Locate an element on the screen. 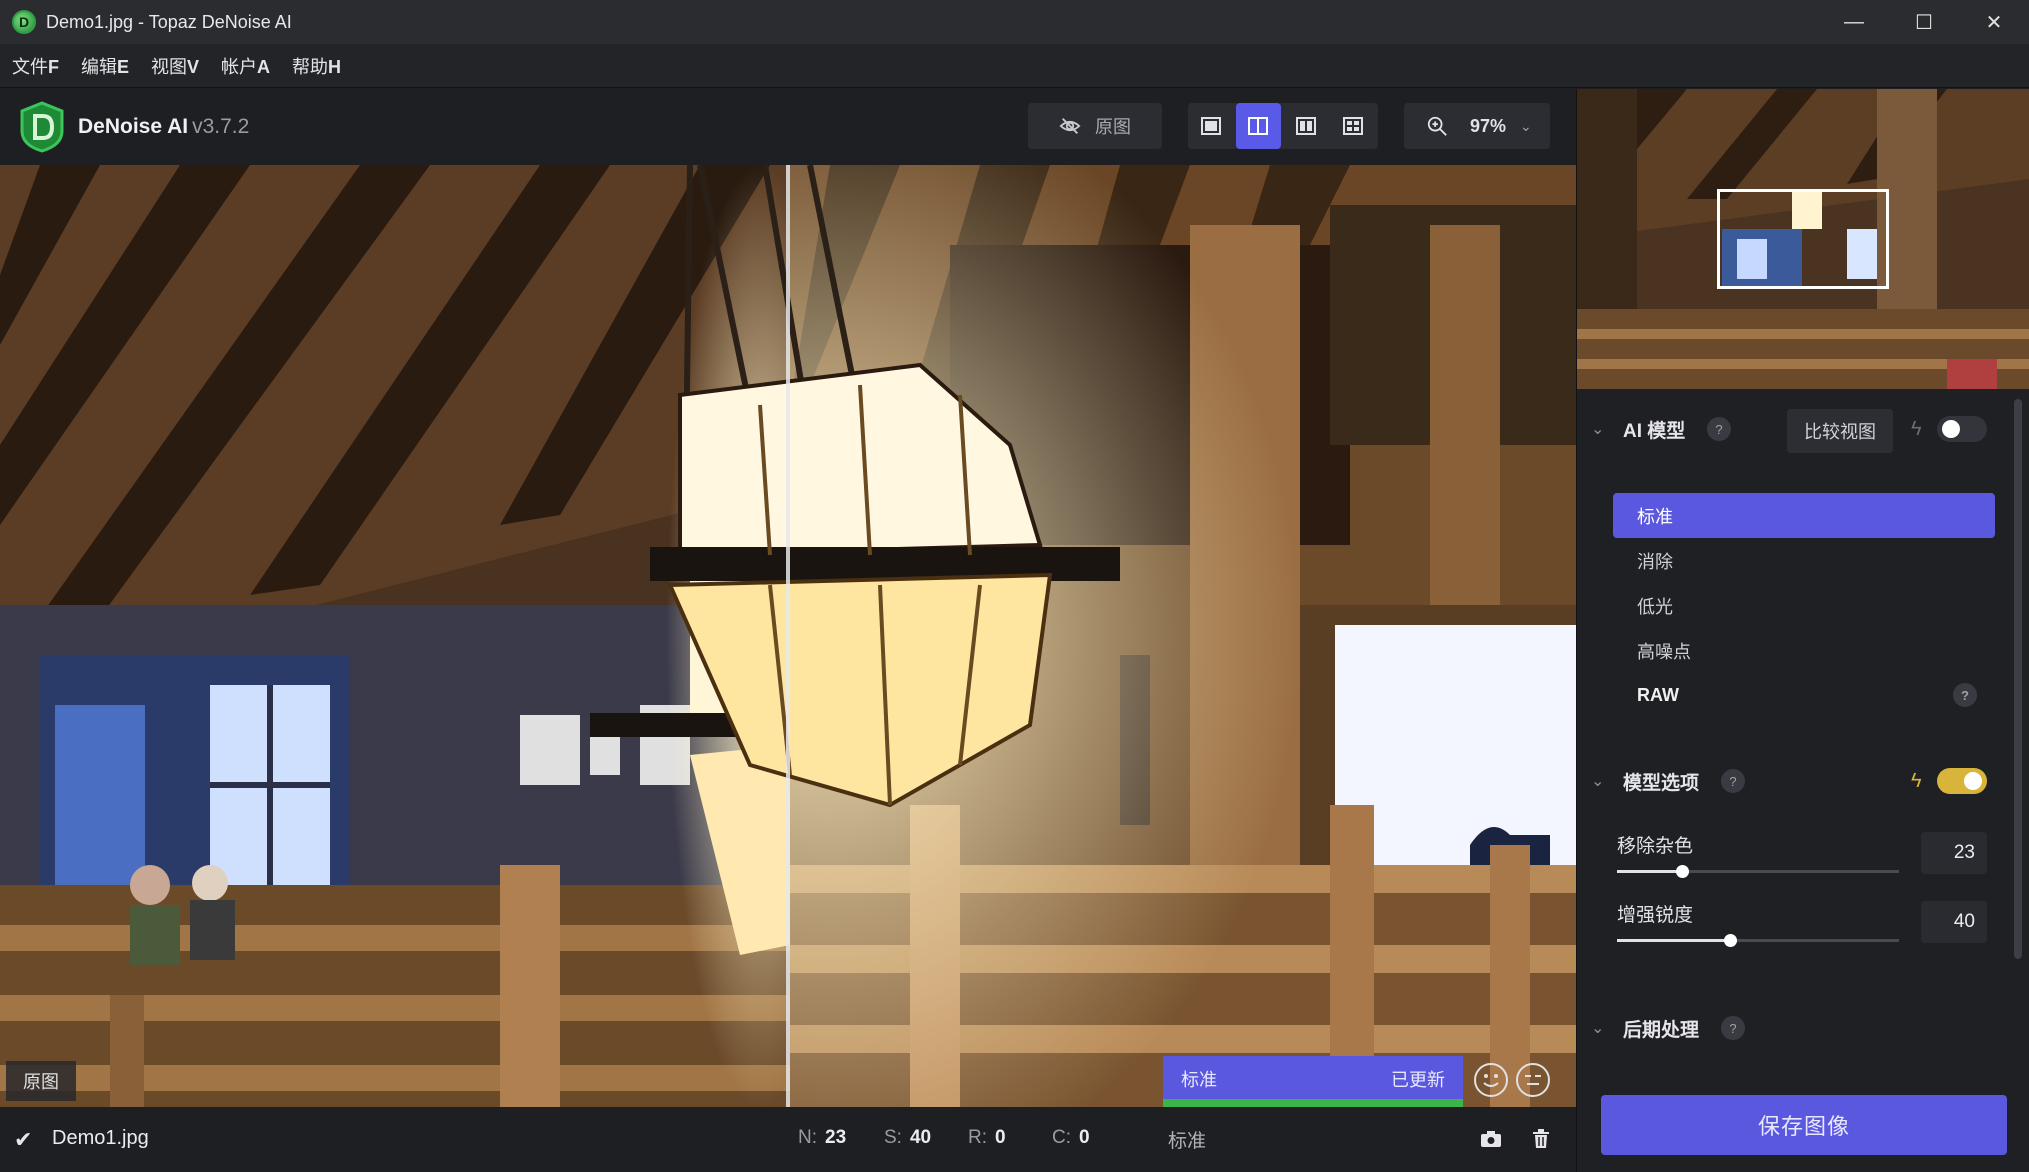 The image size is (2029, 1172). model-options-title: 模型选项 is located at coordinates (1661, 783).